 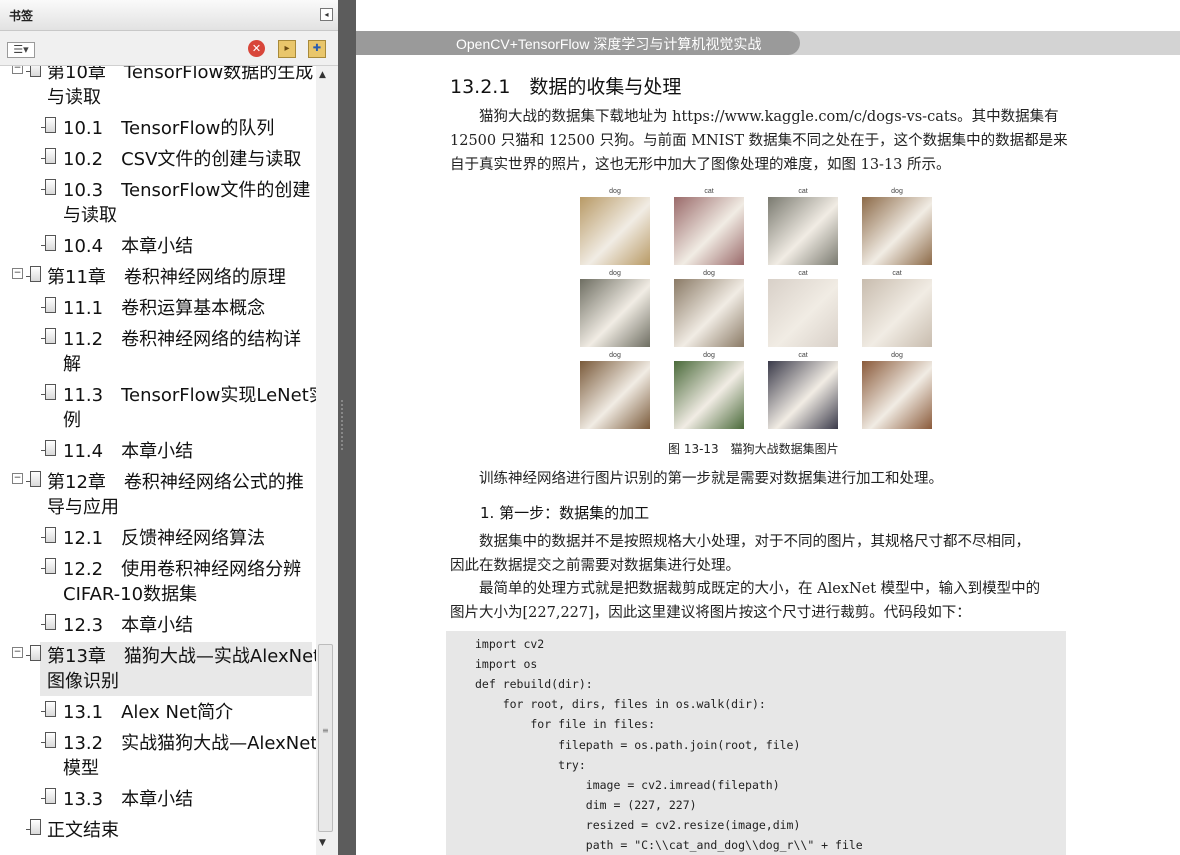 I want to click on figure-image-grid: dog cat cat dog dog dog cat cat dog dog cat dog, so click(x=760, y=309).